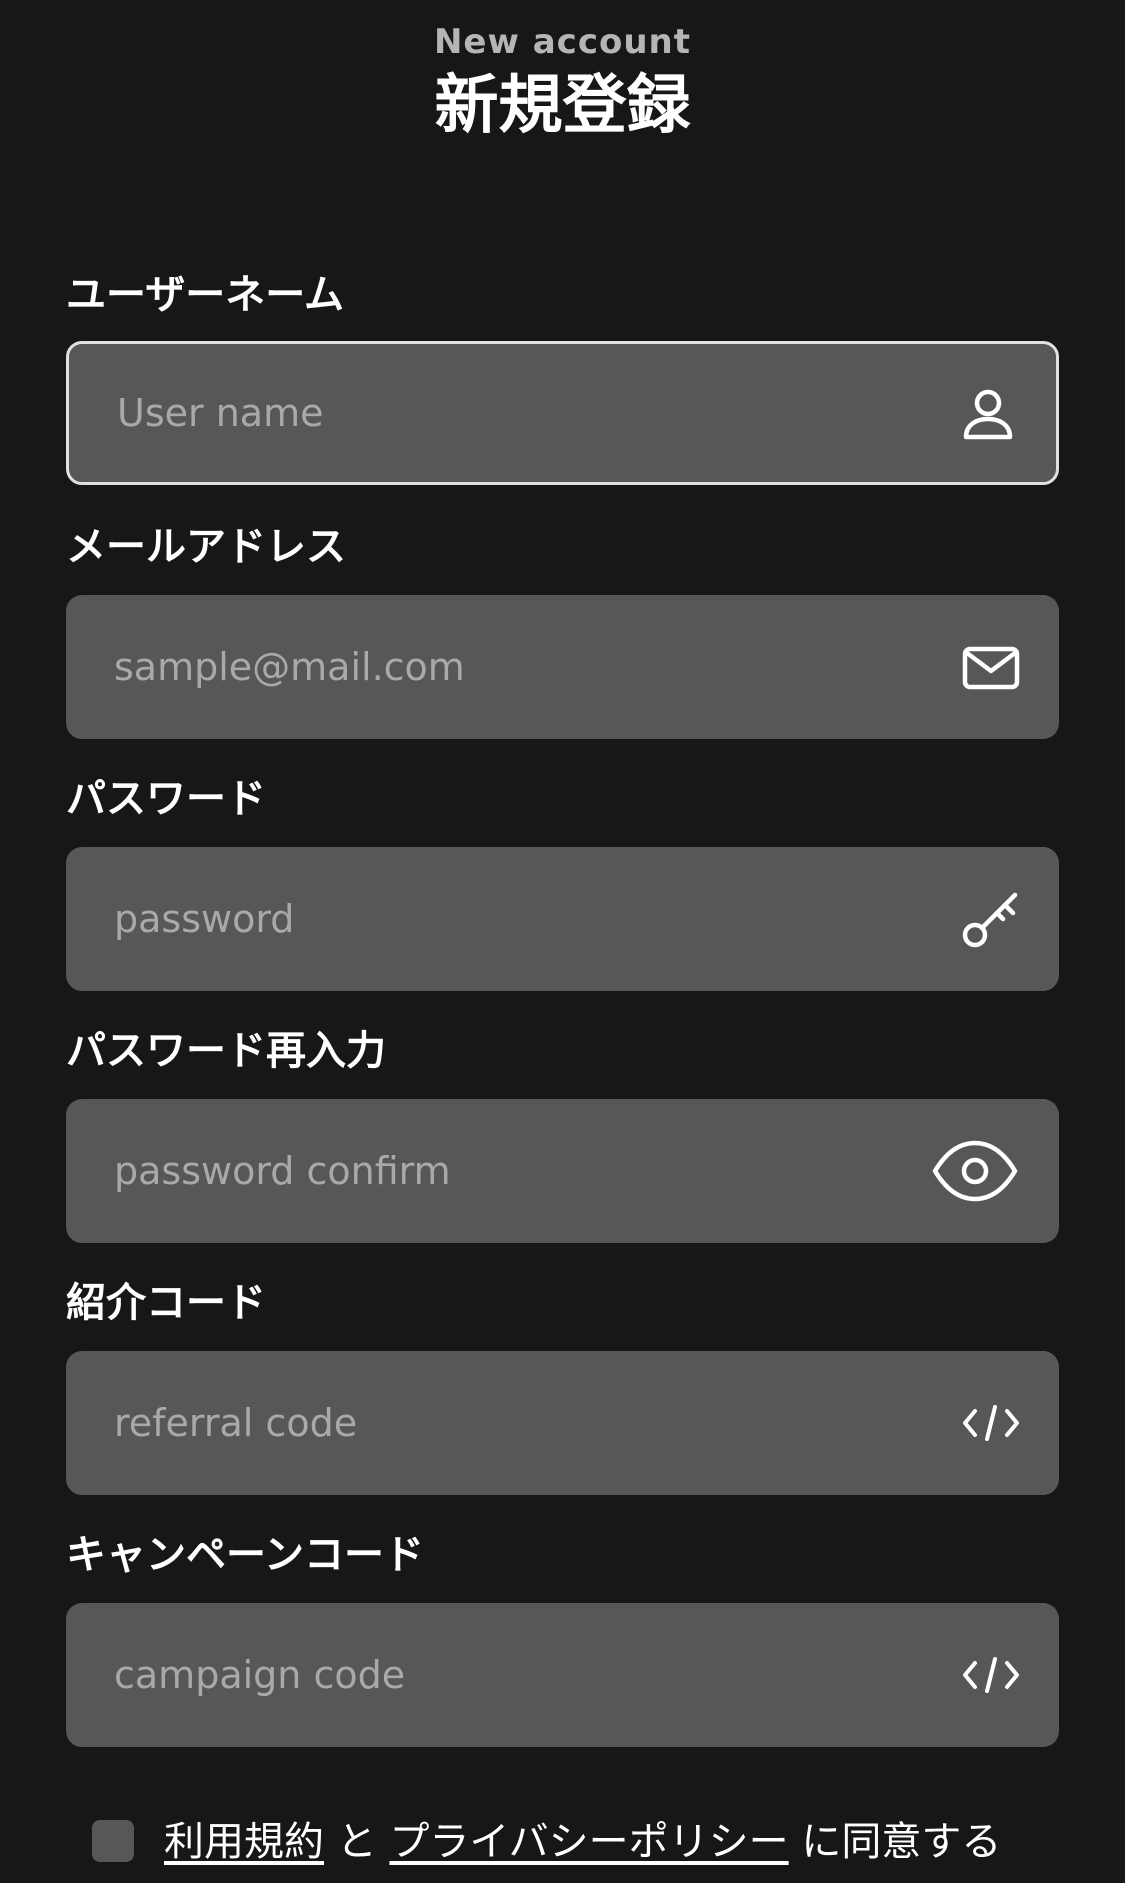  Describe the element at coordinates (486, 1171) in the screenshot. I see `password-confirm-input` at that location.